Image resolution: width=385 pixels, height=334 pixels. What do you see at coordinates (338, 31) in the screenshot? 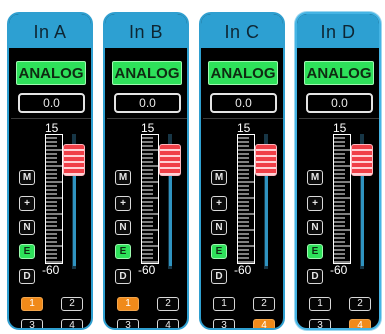
I see `channel-title: In D` at bounding box center [338, 31].